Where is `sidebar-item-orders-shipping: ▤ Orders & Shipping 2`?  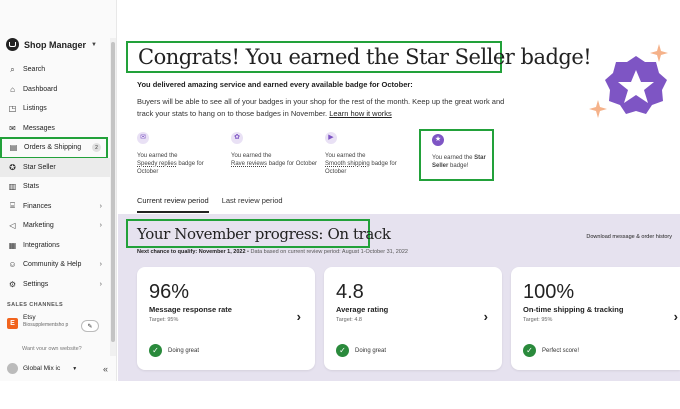 sidebar-item-orders-shipping: ▤ Orders & Shipping 2 is located at coordinates (54, 148).